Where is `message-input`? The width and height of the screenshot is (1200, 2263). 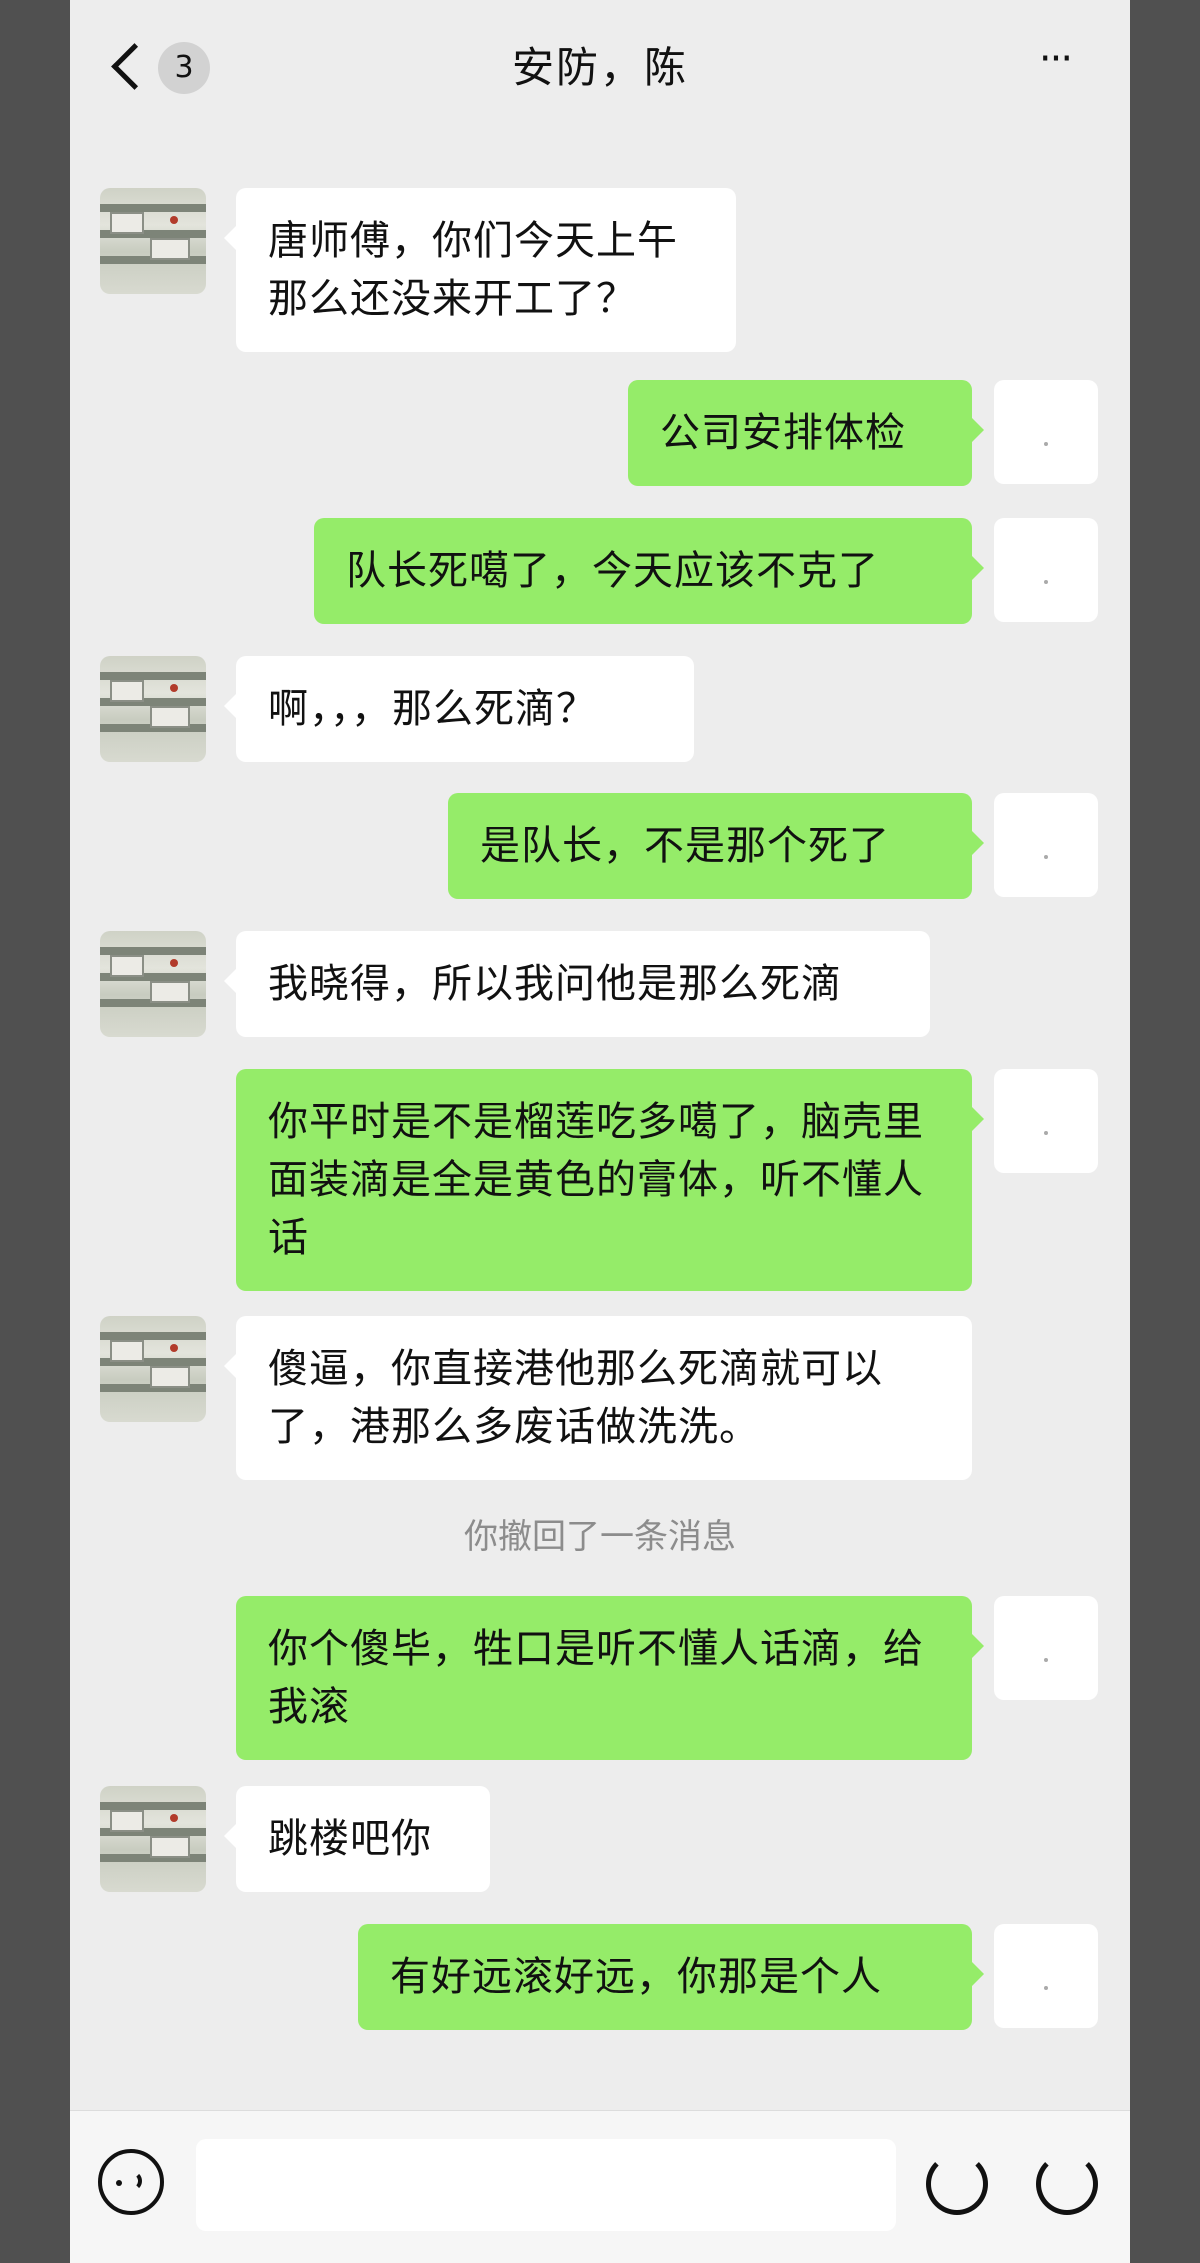
message-input is located at coordinates (546, 2185).